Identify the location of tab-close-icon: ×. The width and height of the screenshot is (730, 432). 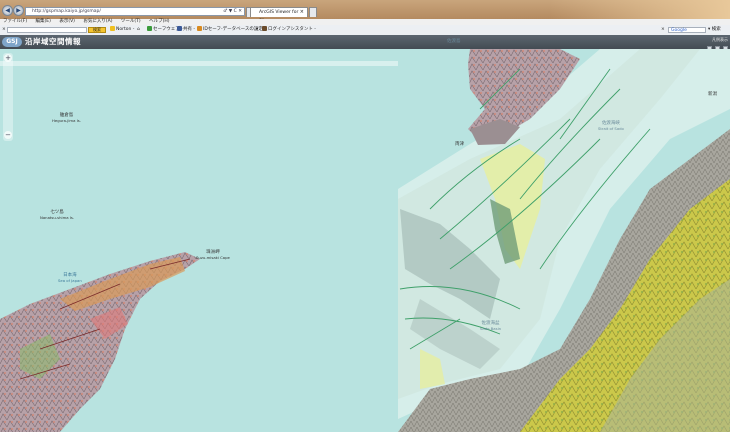
(302, 12).